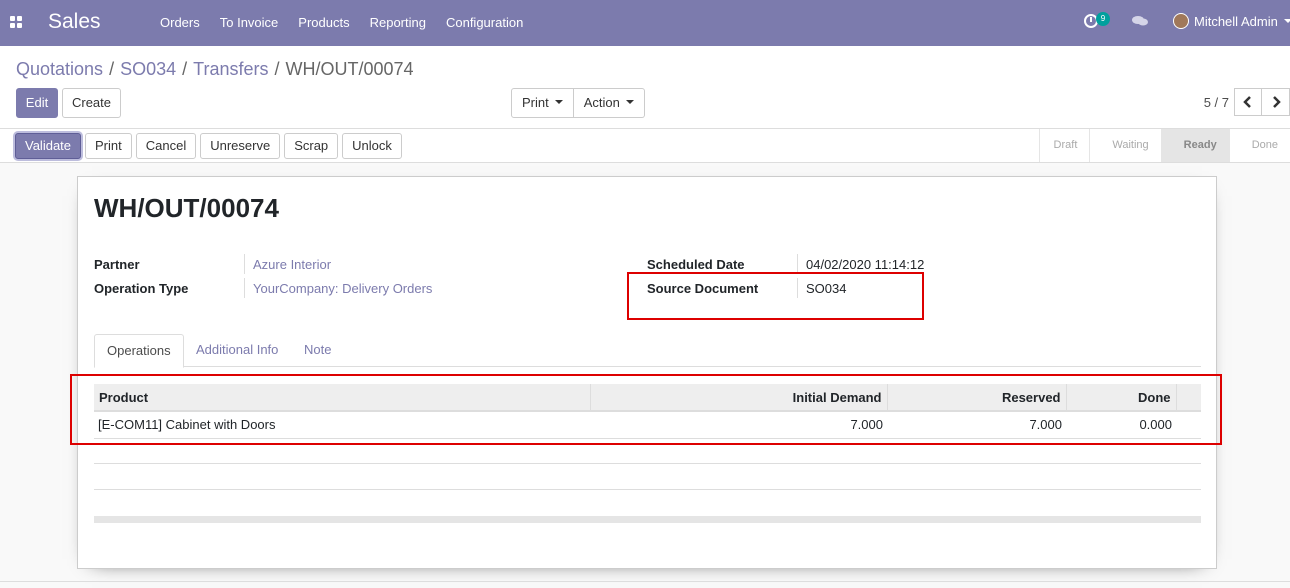 Image resolution: width=1290 pixels, height=588 pixels. I want to click on user-name: Mitchell Admin, so click(1236, 21).